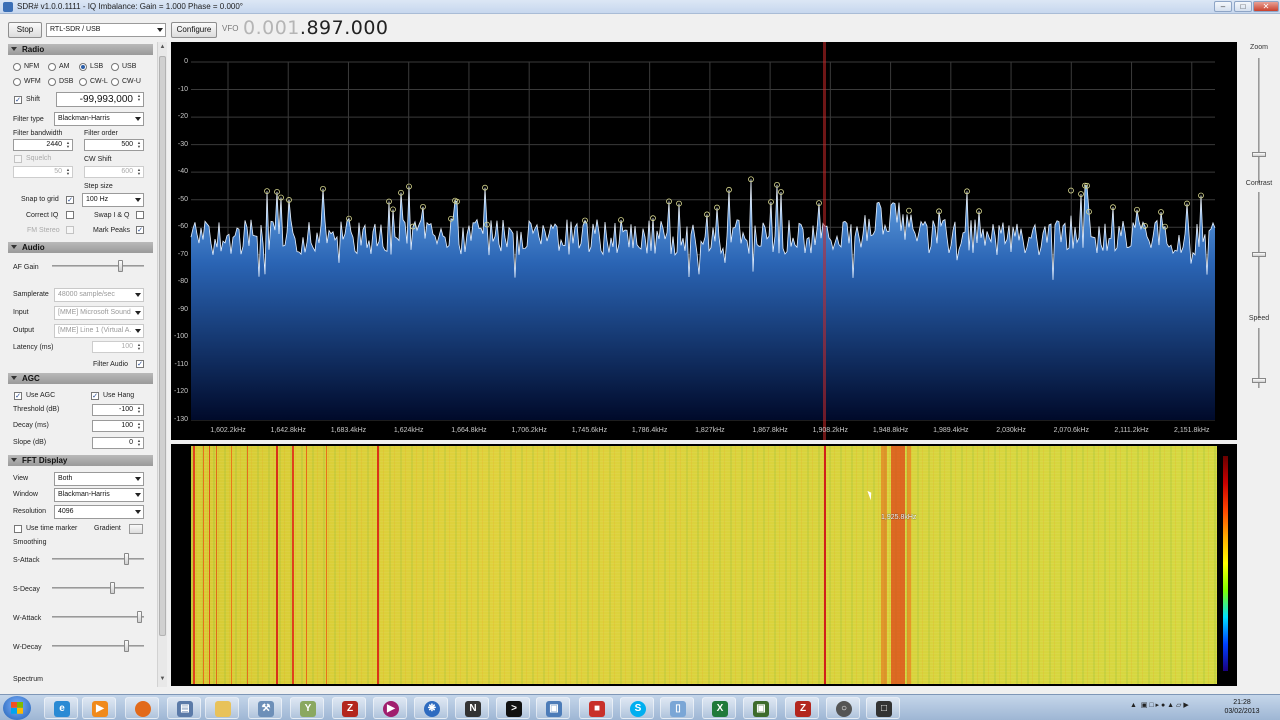 This screenshot has width=1280, height=720. What do you see at coordinates (80, 49) in the screenshot?
I see `radio-section-header: Radio` at bounding box center [80, 49].